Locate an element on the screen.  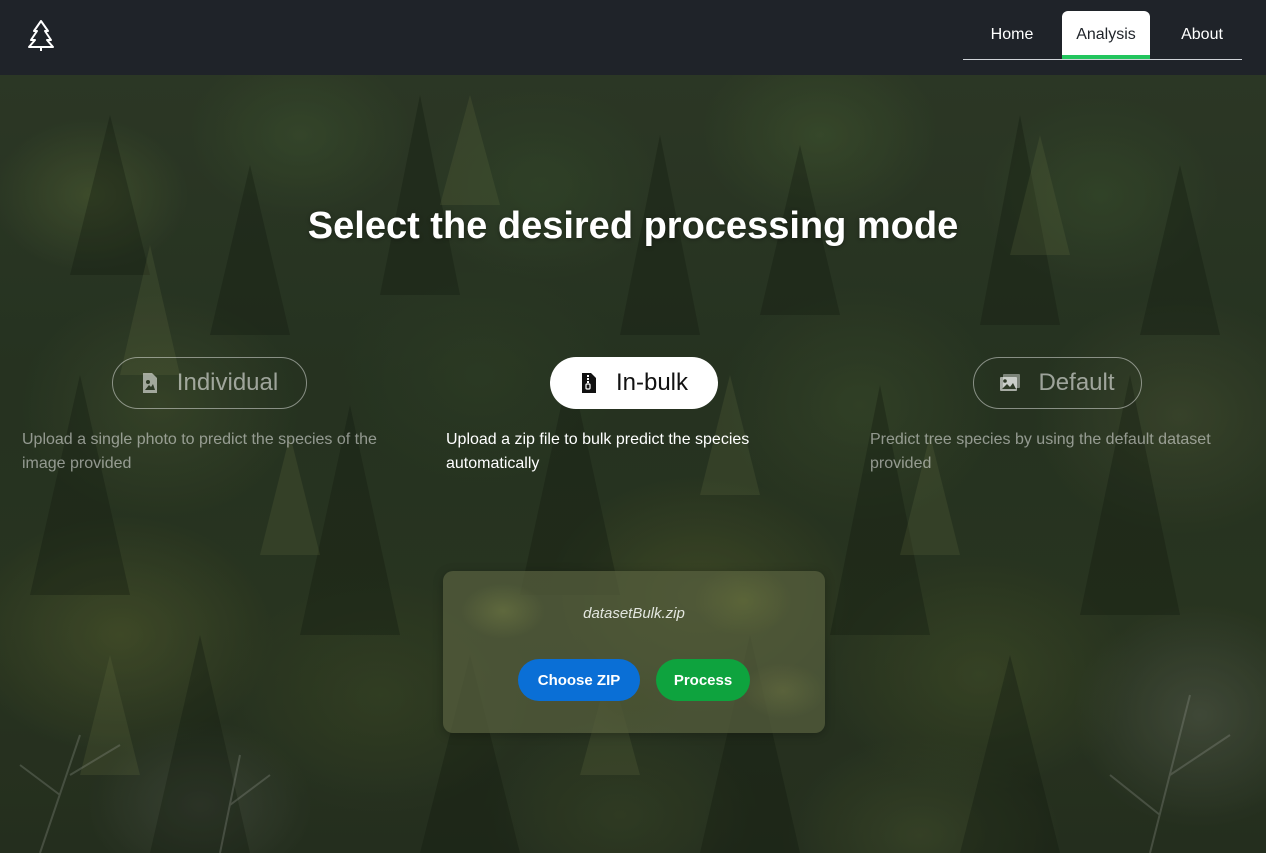
mode-default-button: Default is located at coordinates (1057, 383).